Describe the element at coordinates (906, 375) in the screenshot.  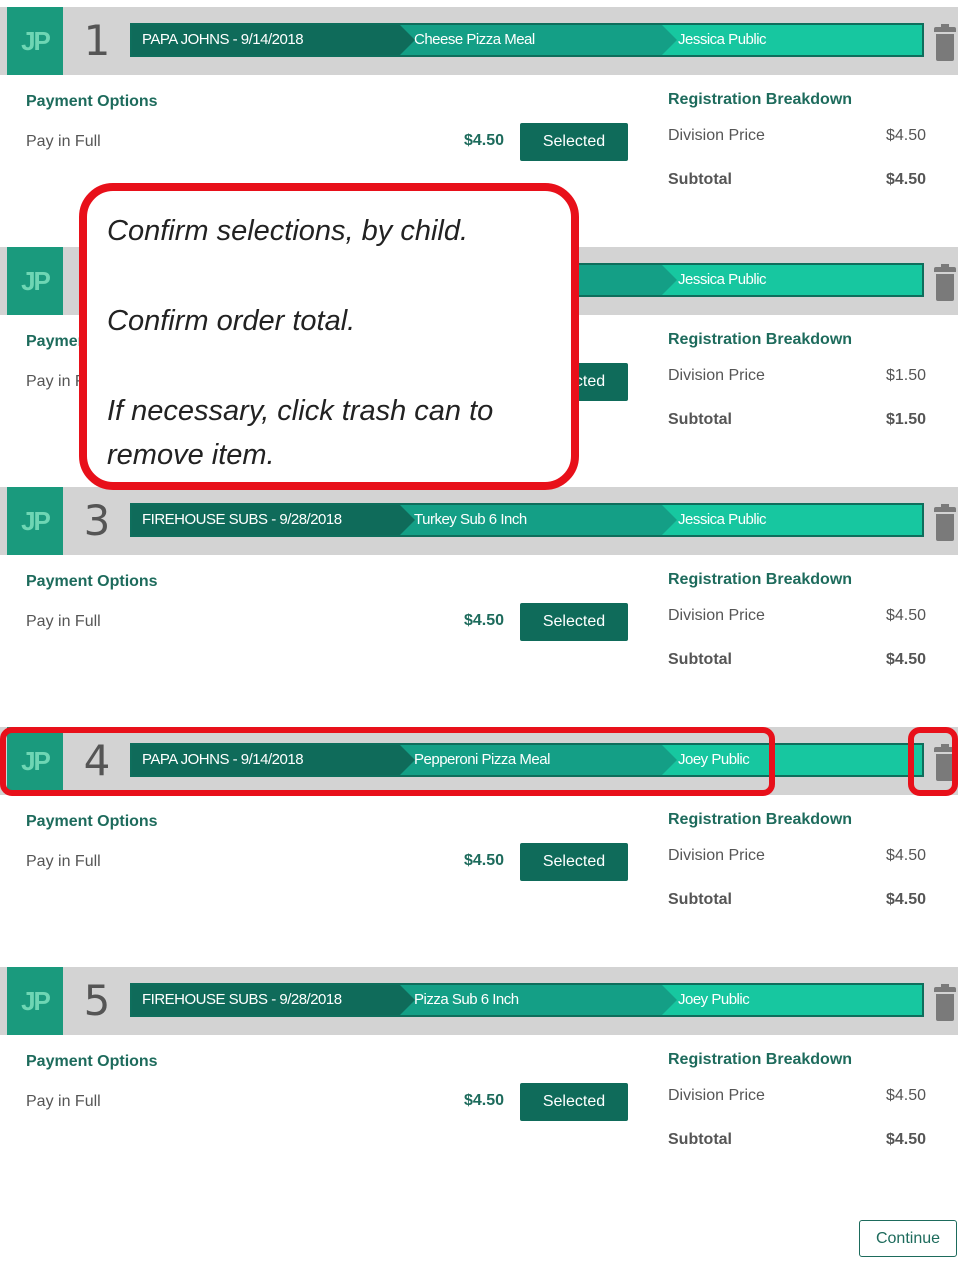
I see `division-price-value: $1.50` at that location.